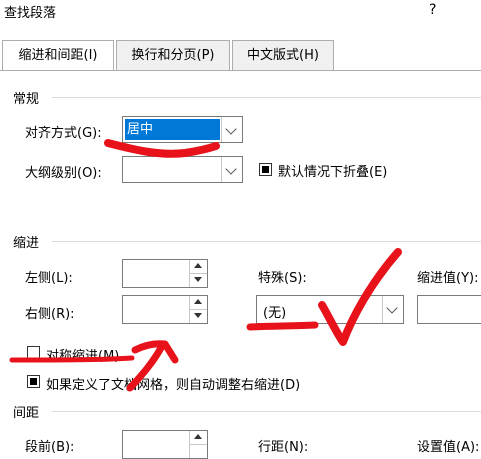  I want to click on left-indent-spin-buttons, so click(198, 273).